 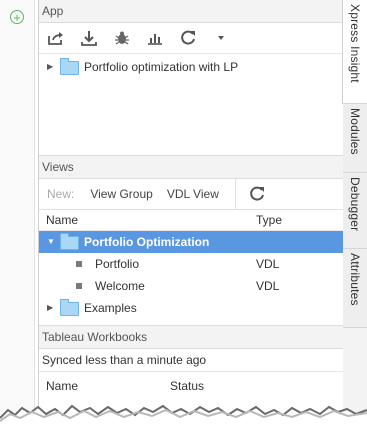 I want to click on chevron-down-icon: ▼, so click(x=51, y=238).